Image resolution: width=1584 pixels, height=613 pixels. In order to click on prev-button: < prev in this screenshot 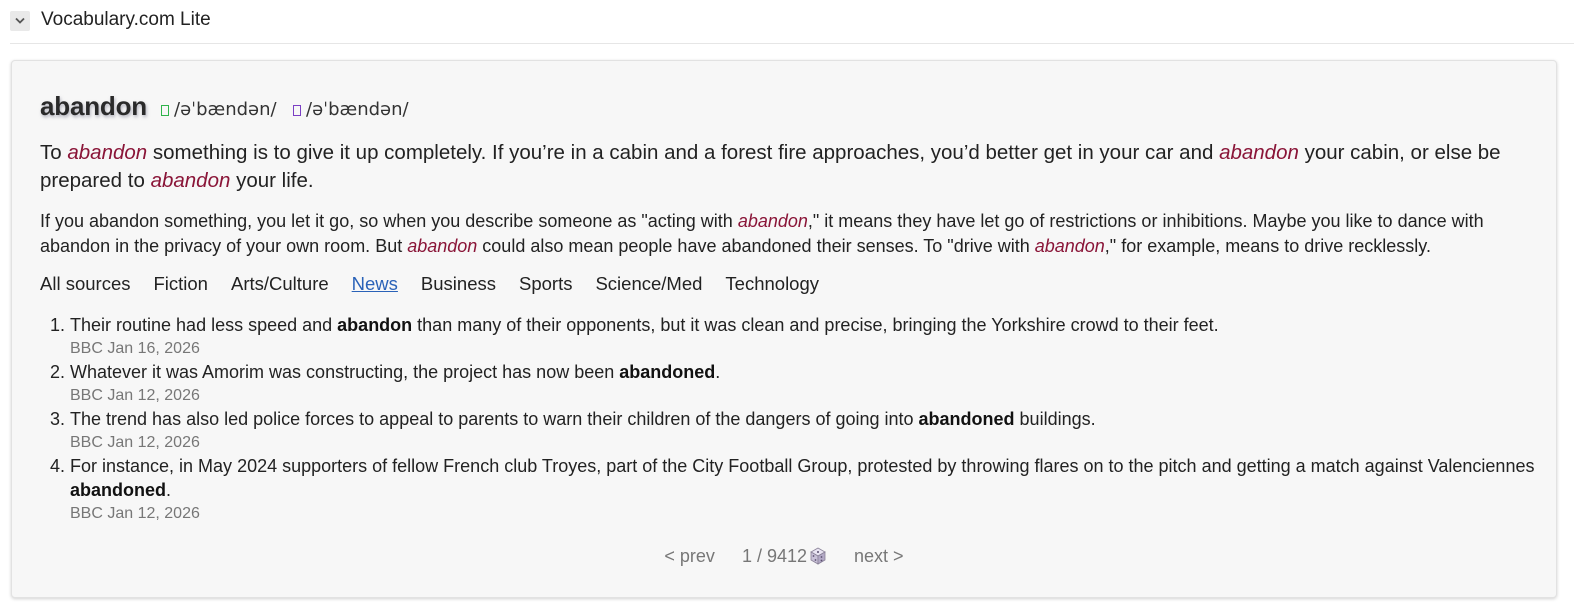, I will do `click(689, 556)`.